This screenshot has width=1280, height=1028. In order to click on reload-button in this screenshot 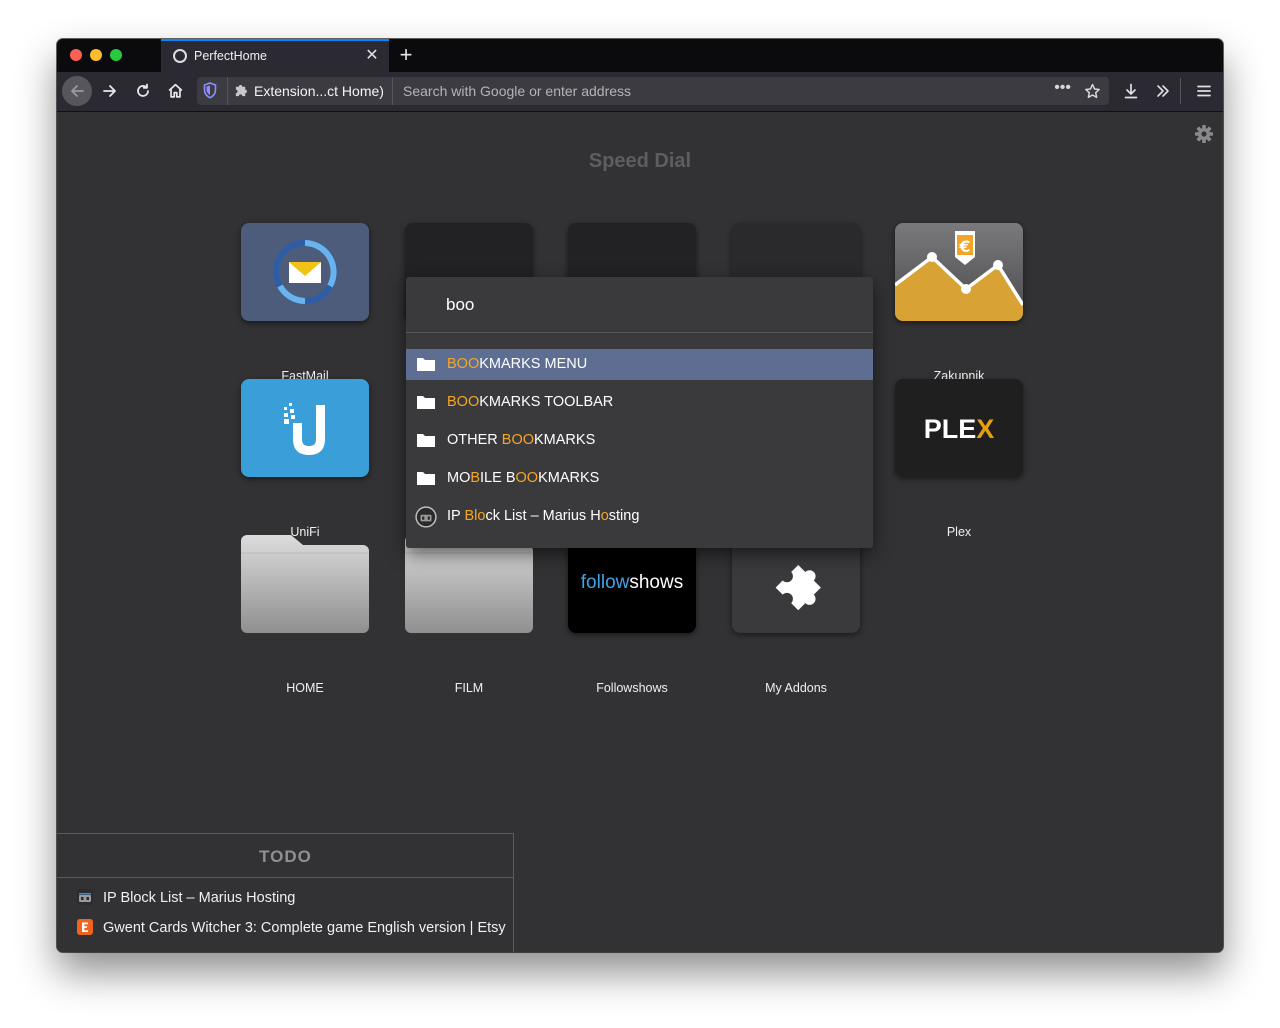, I will do `click(143, 91)`.